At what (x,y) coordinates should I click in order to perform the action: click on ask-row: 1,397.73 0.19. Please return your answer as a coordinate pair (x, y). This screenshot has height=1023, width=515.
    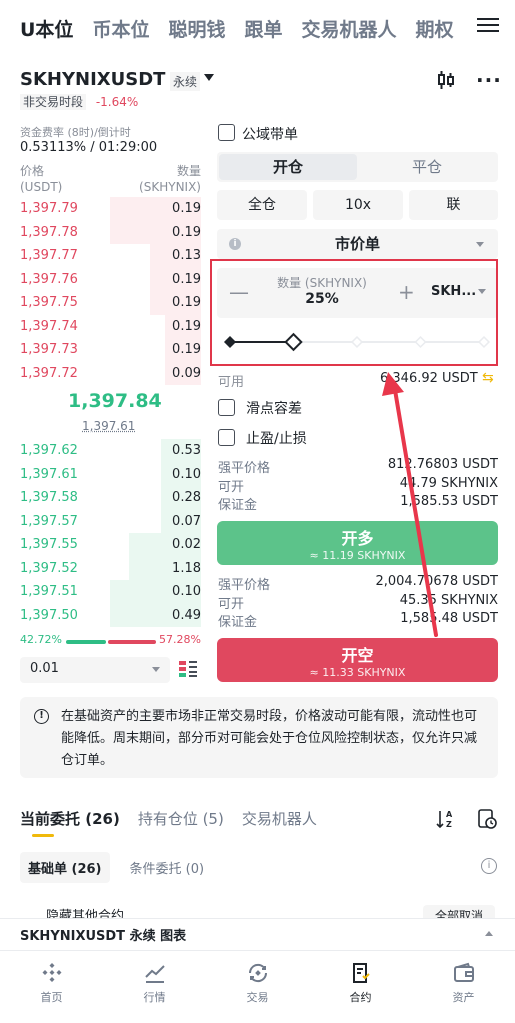
    Looking at the image, I should click on (110, 350).